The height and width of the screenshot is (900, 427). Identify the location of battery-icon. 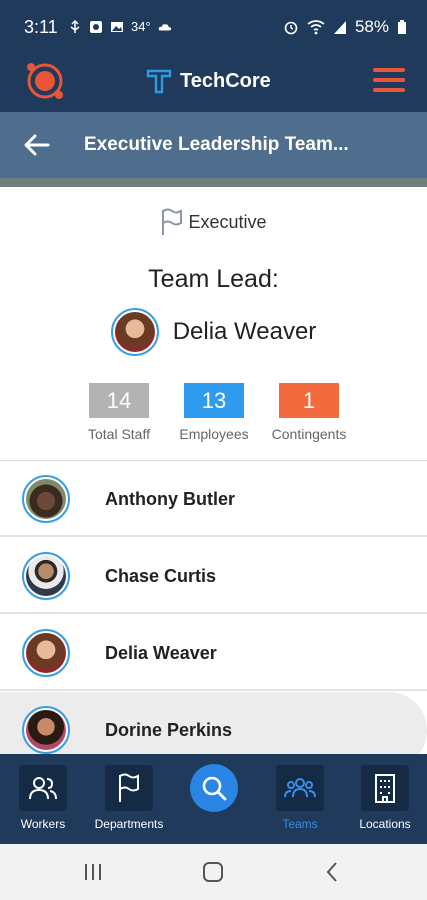
(402, 27).